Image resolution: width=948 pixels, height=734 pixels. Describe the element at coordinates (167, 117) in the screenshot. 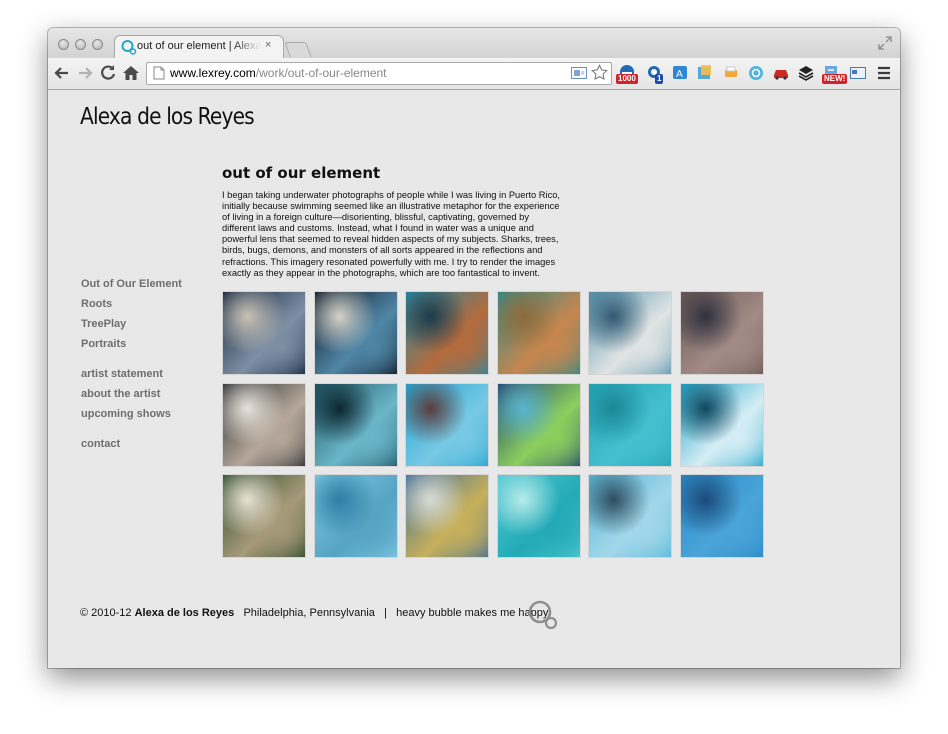

I see `site-title: Alexa de los Reyes` at that location.